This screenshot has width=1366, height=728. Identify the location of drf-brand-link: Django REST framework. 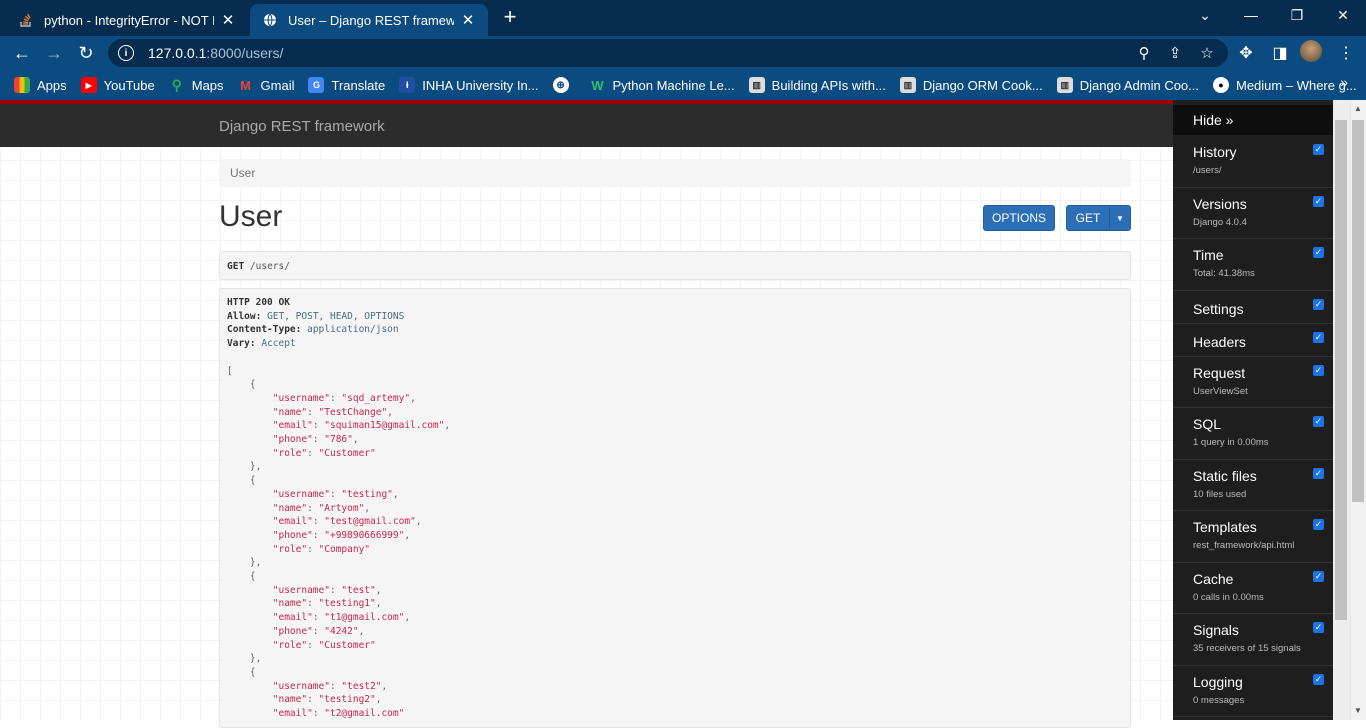
(302, 126).